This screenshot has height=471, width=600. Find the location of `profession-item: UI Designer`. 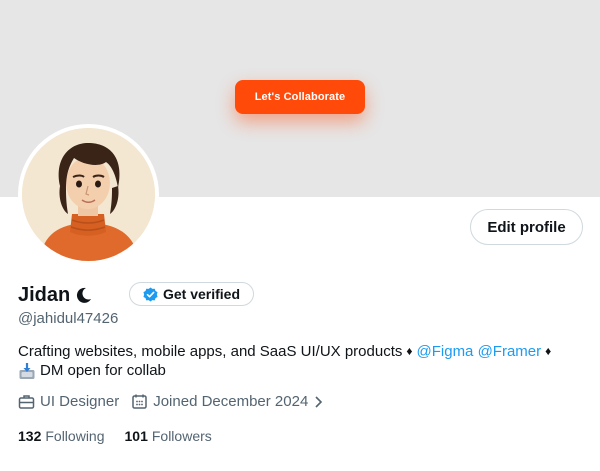

profession-item: UI Designer is located at coordinates (68, 401).